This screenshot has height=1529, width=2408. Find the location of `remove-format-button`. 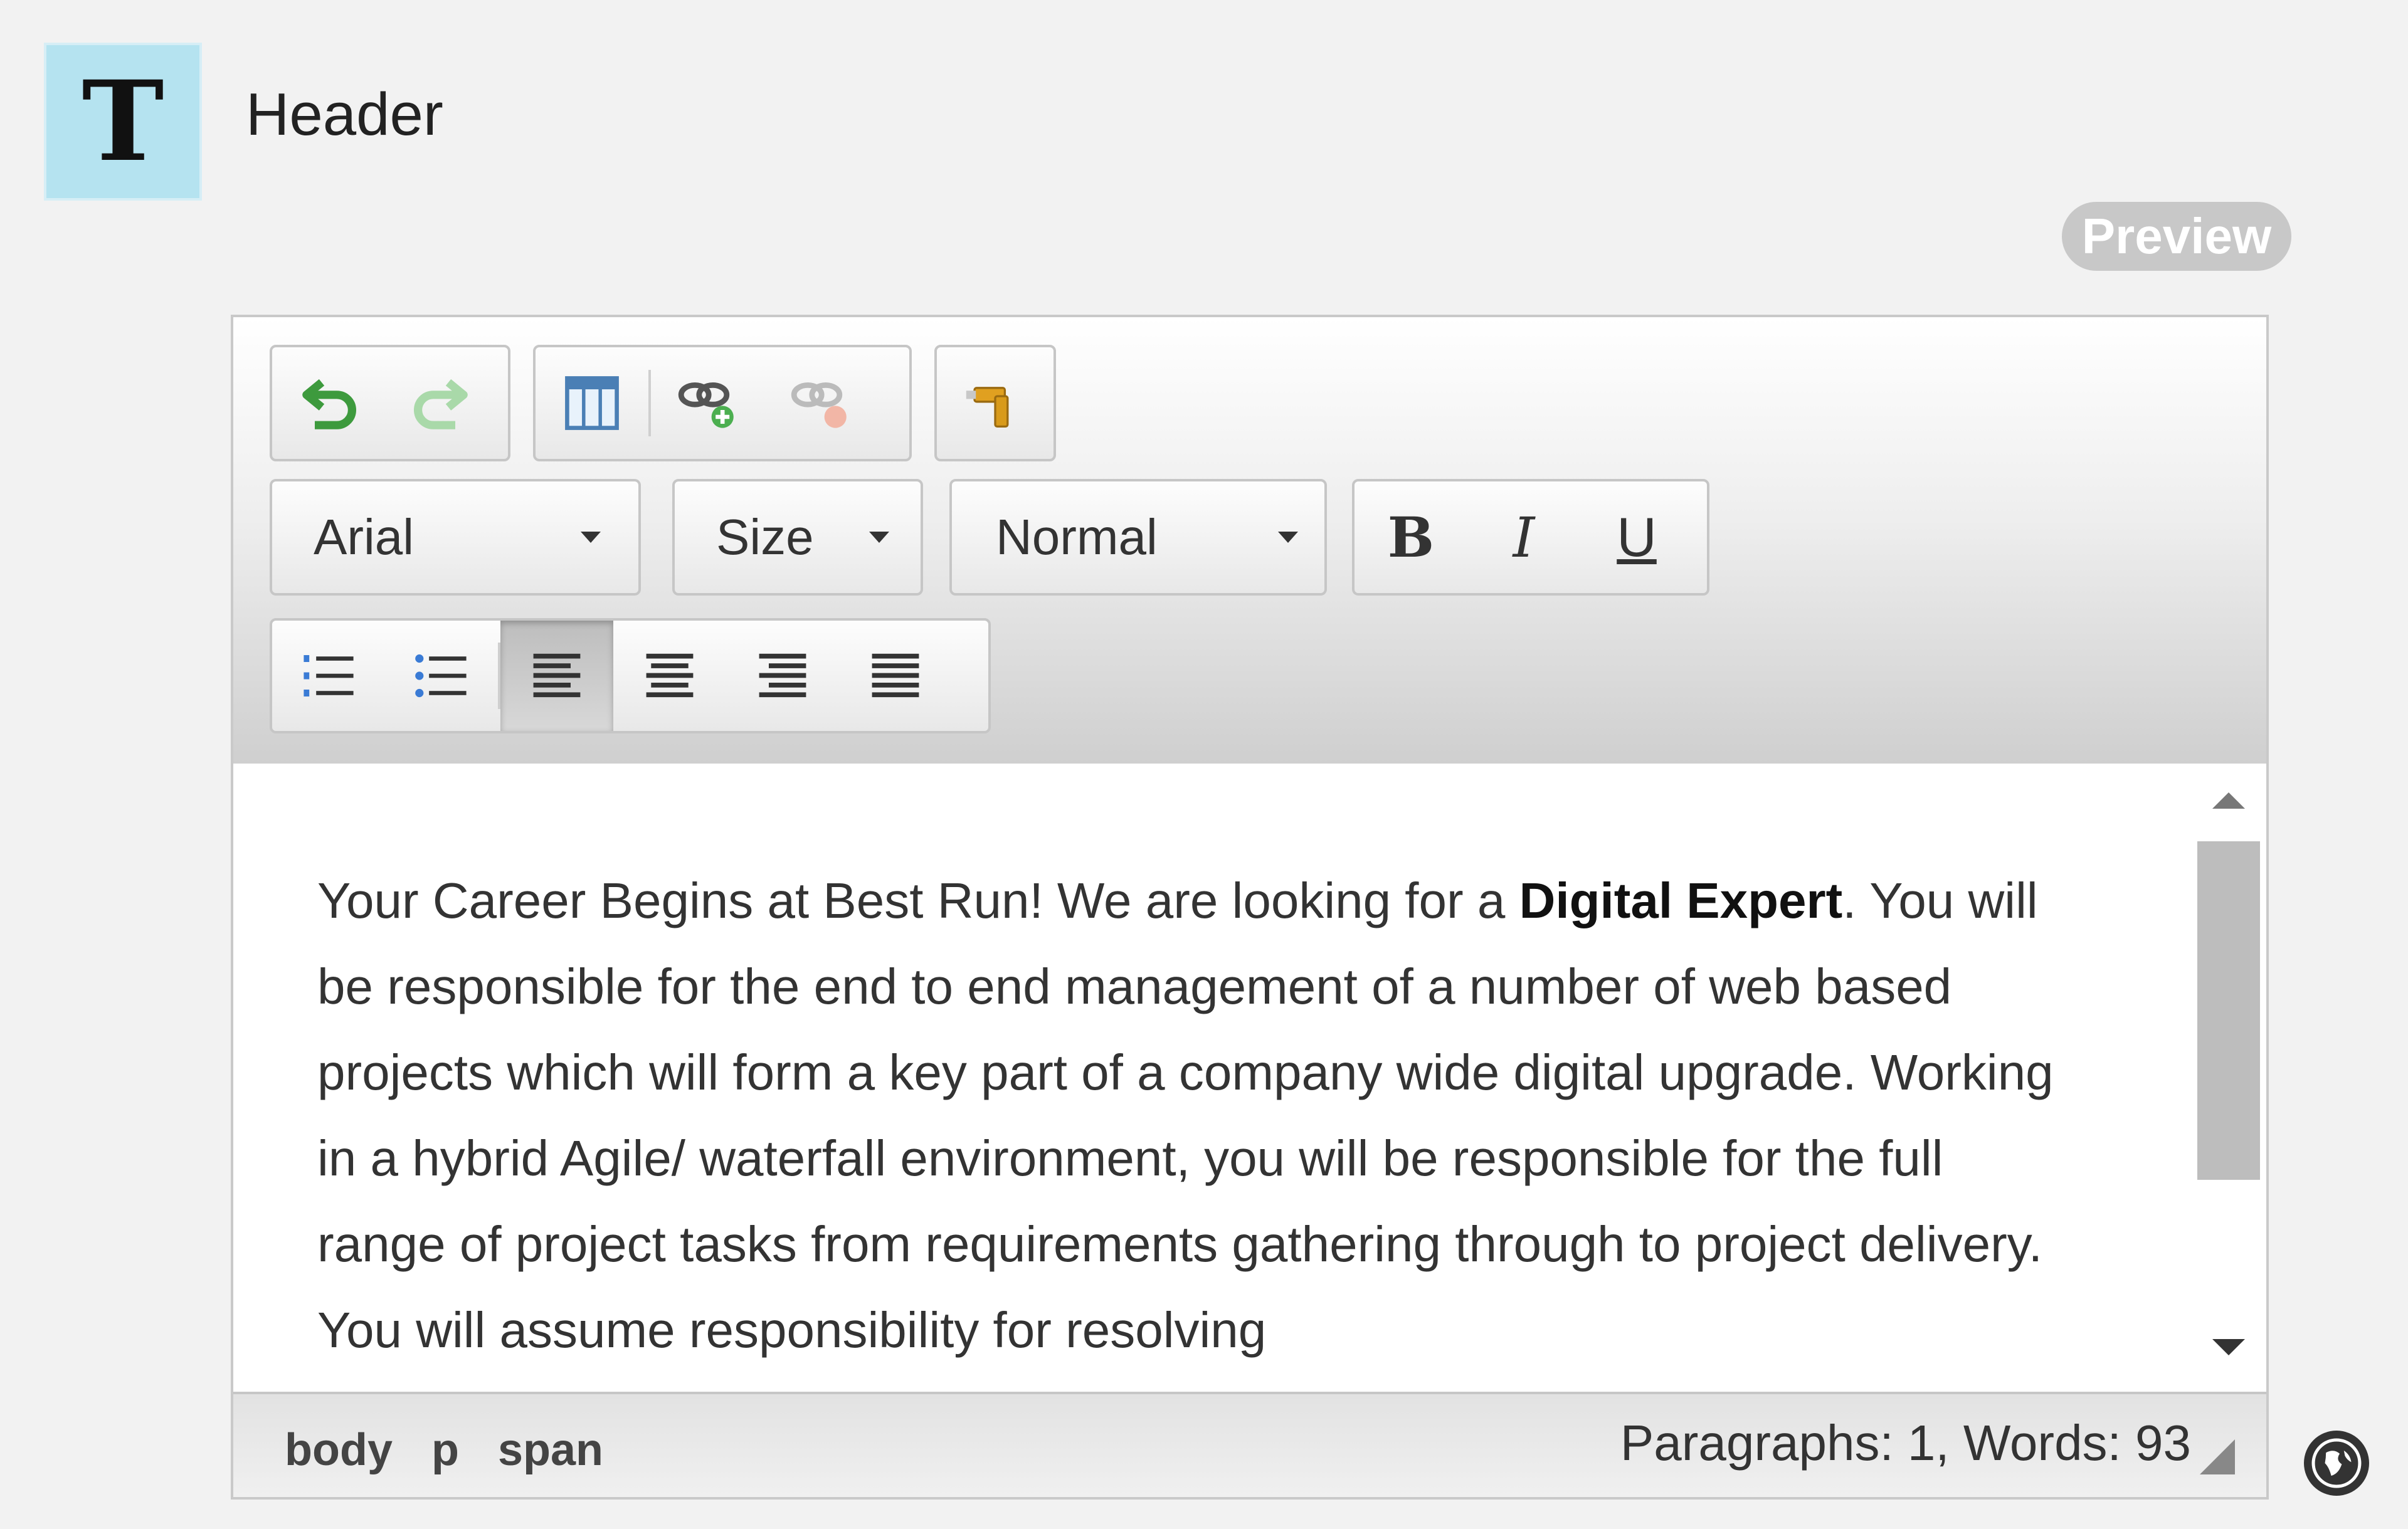

remove-format-button is located at coordinates (996, 403).